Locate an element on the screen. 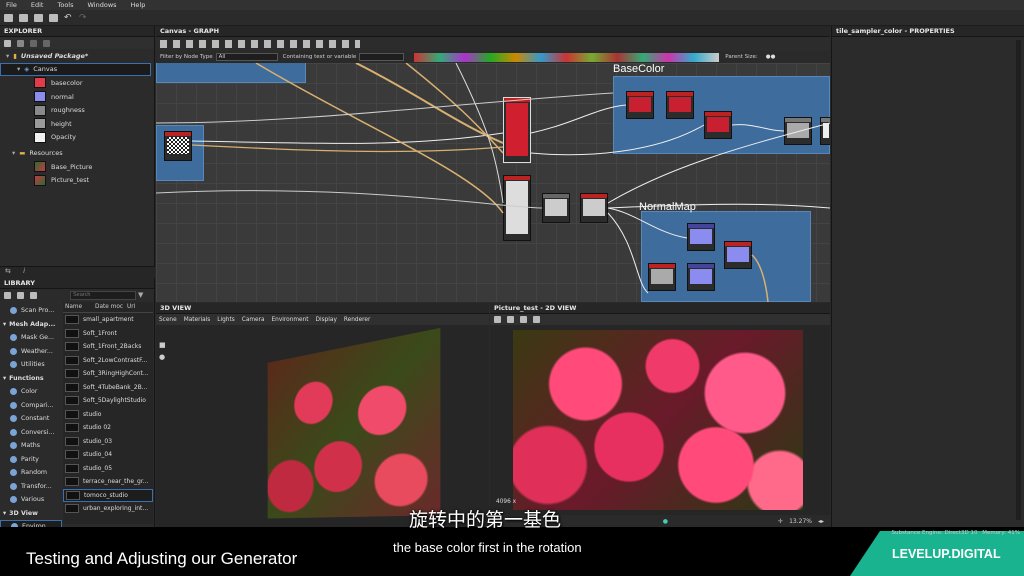 This screenshot has height=576, width=1024. library-view-icon is located at coordinates (7, 295).